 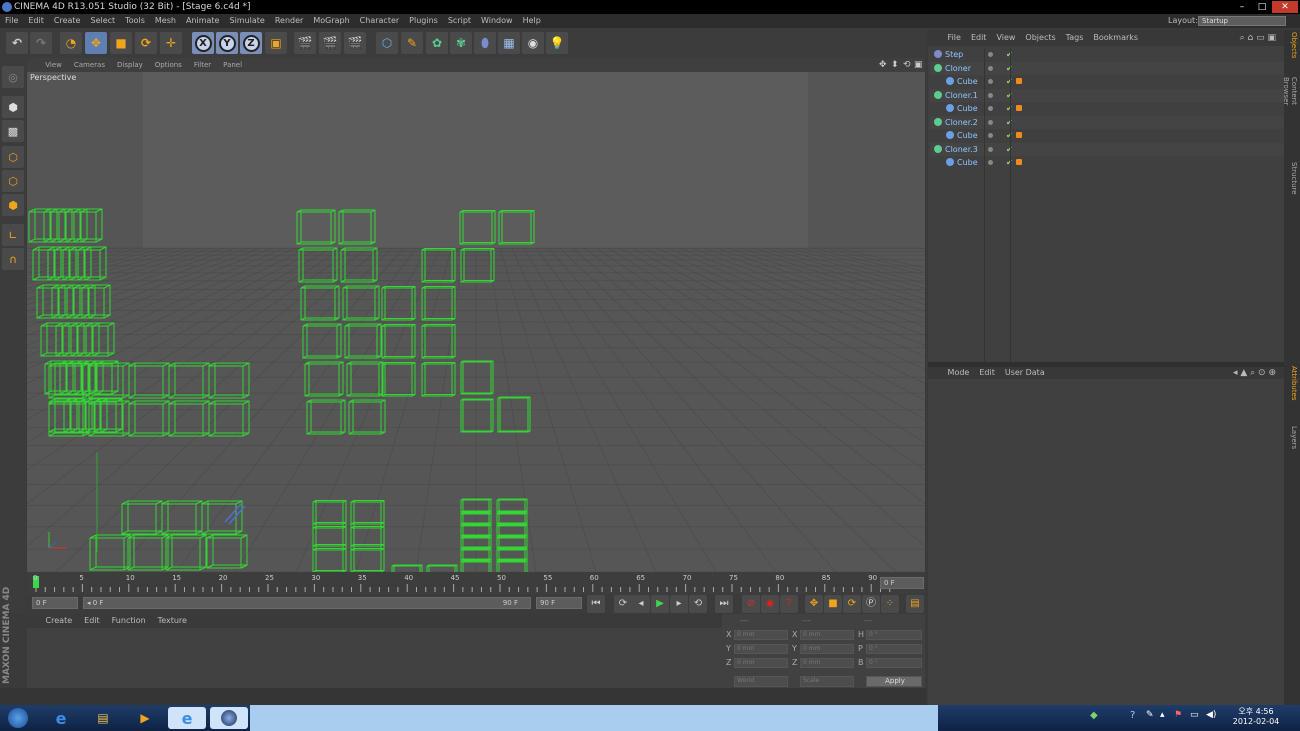 What do you see at coordinates (1254, 373) in the screenshot?
I see `attribute-nav-icons: ◂ ▲ ⌕ ⊙ ⊕` at bounding box center [1254, 373].